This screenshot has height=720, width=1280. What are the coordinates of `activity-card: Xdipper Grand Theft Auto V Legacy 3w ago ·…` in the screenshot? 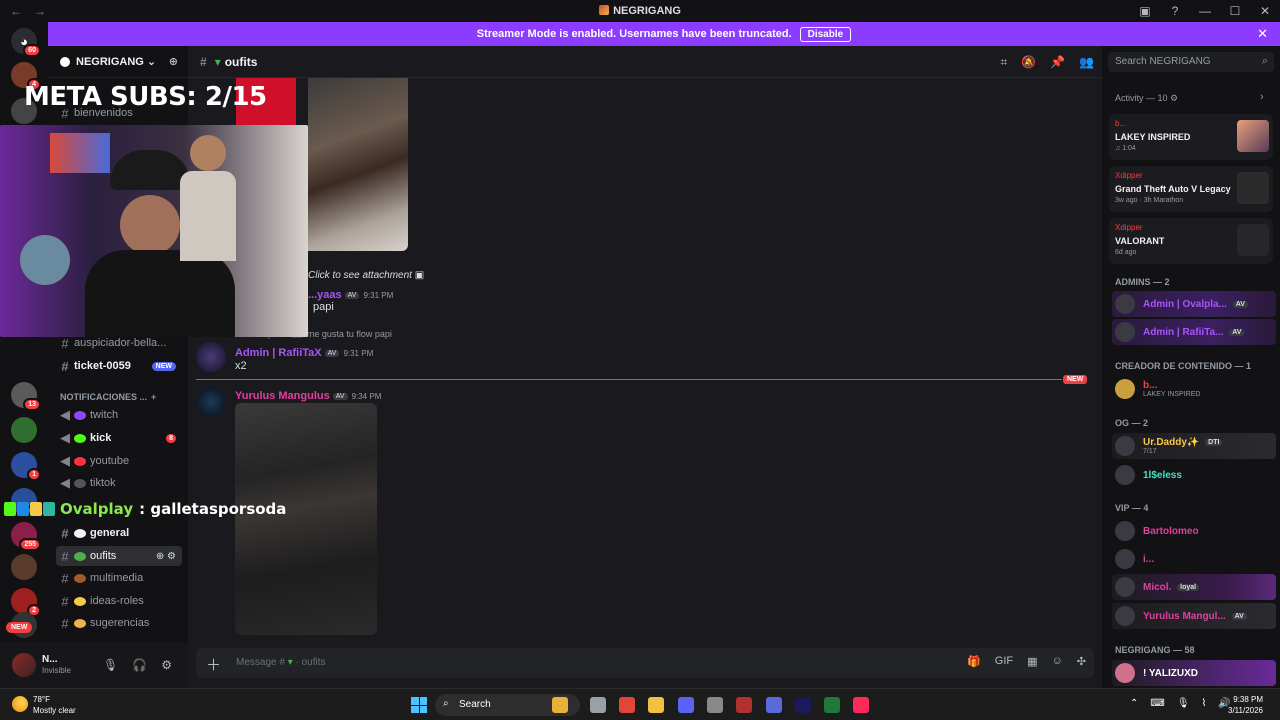 It's located at (1191, 189).